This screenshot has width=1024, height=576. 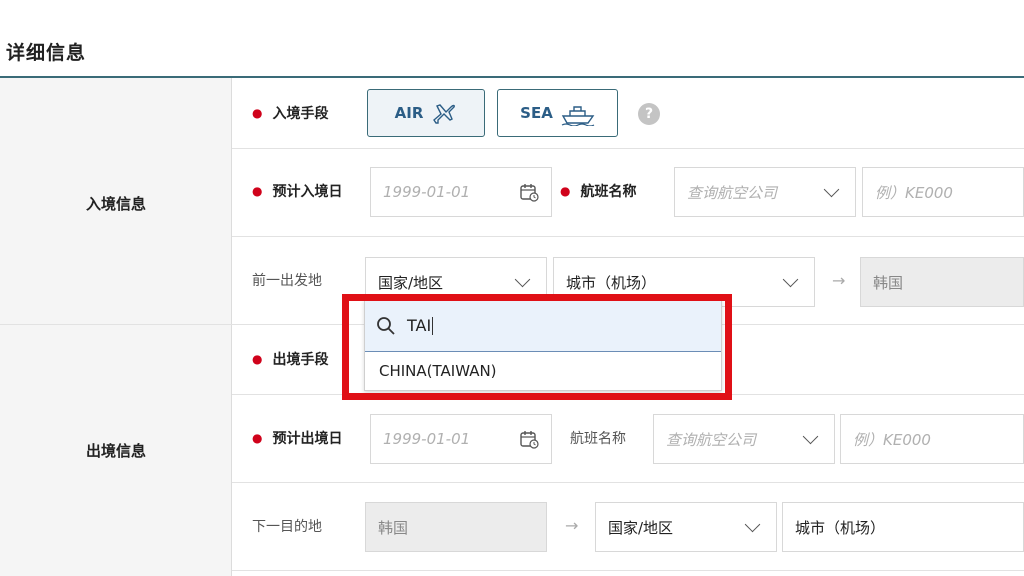 What do you see at coordinates (557, 113) in the screenshot?
I see `sea-mode-button: SEA` at bounding box center [557, 113].